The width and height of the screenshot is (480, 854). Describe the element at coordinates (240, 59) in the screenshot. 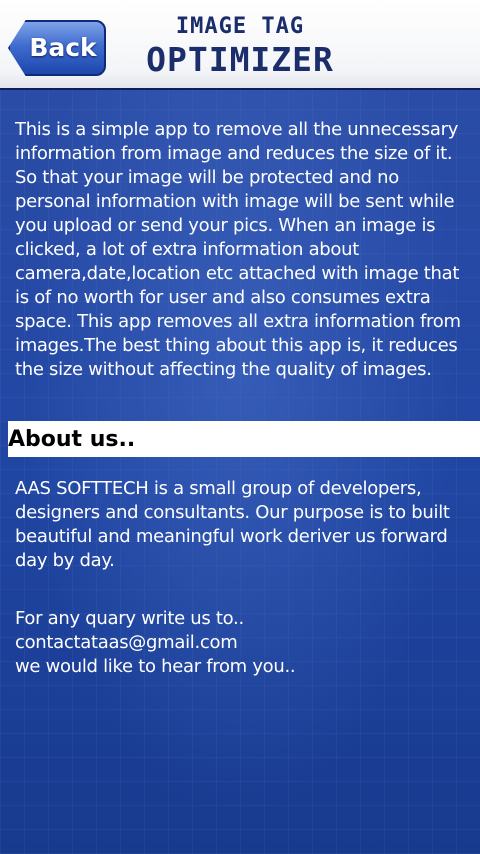

I see `app-title-bottom: OPTIMIZER` at that location.